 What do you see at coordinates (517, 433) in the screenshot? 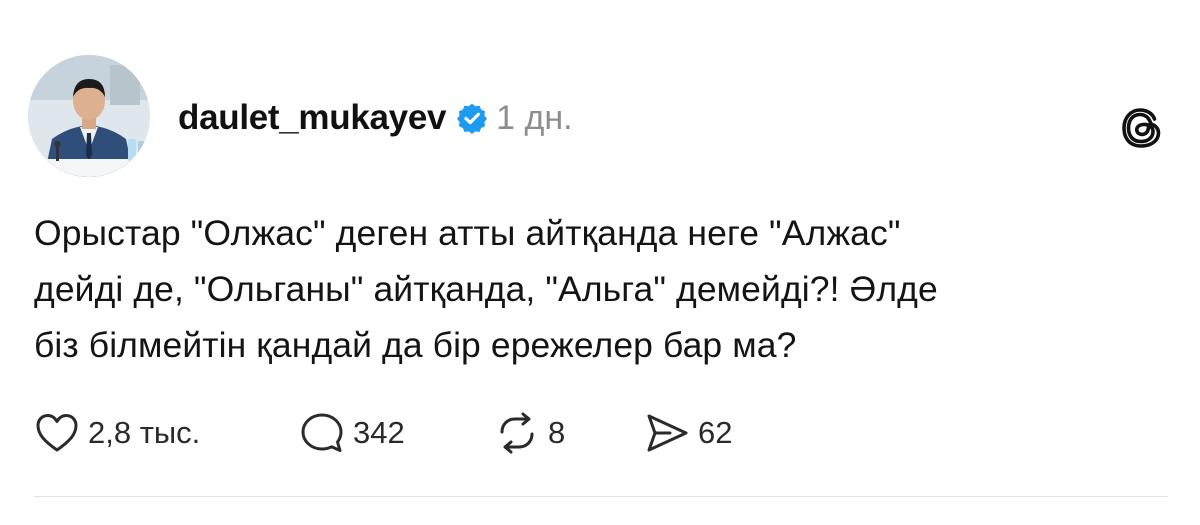
I see `repost-icon` at bounding box center [517, 433].